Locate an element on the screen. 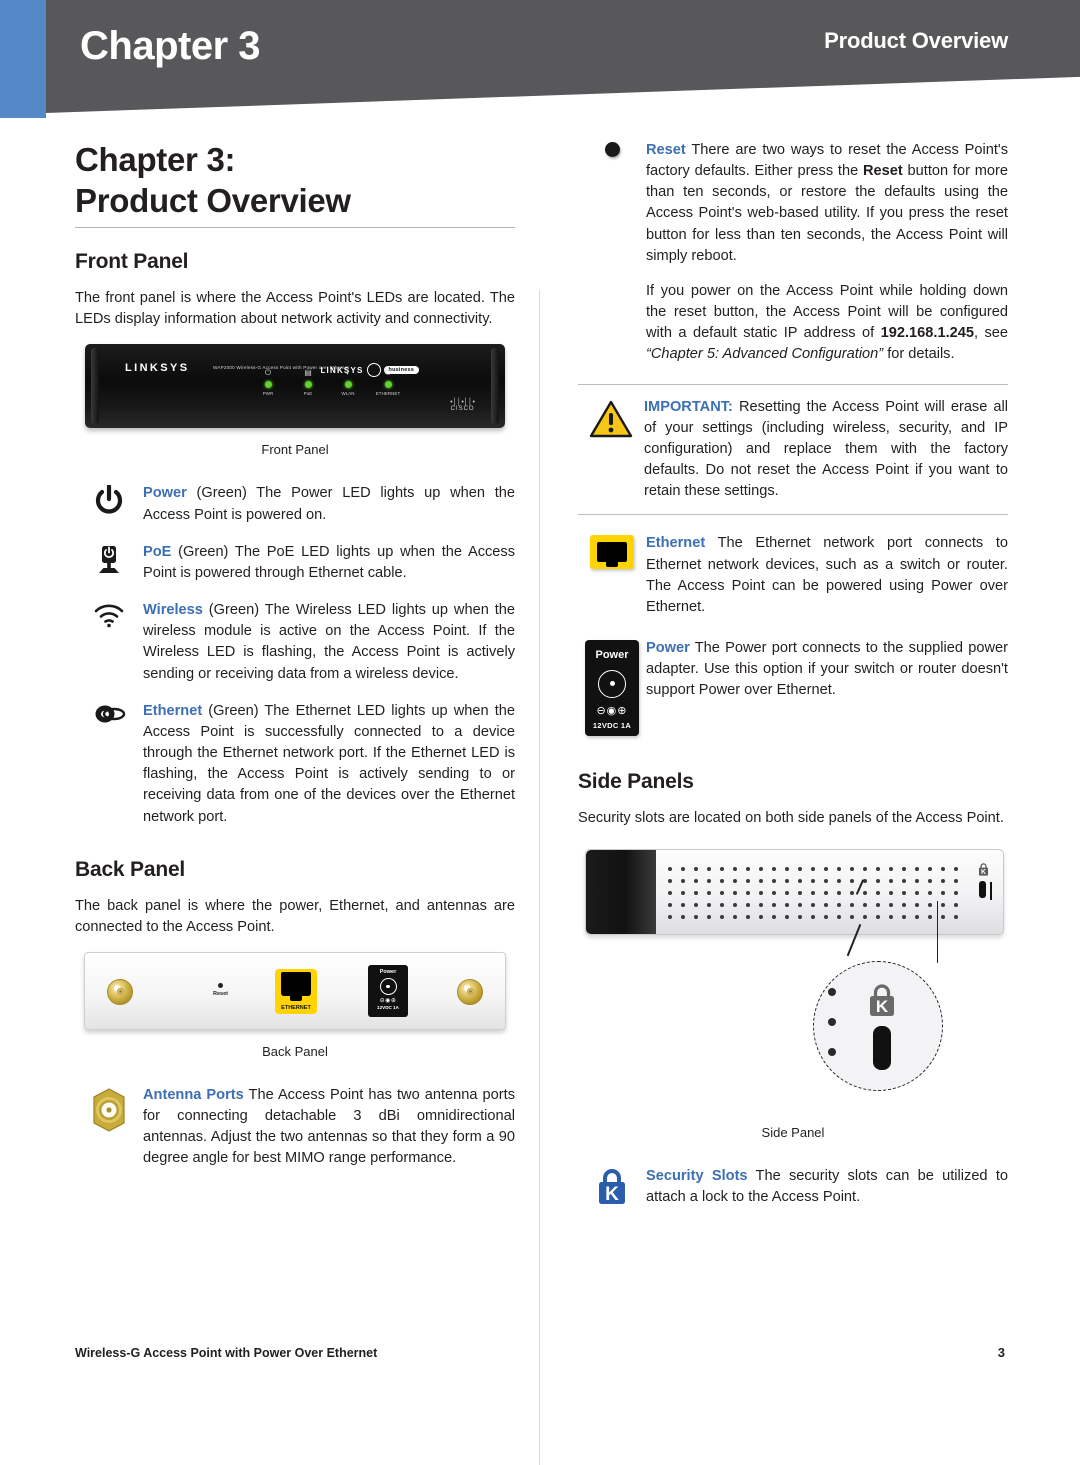 This screenshot has width=1080, height=1465. footer-page-number: 3 is located at coordinates (1001, 1352).